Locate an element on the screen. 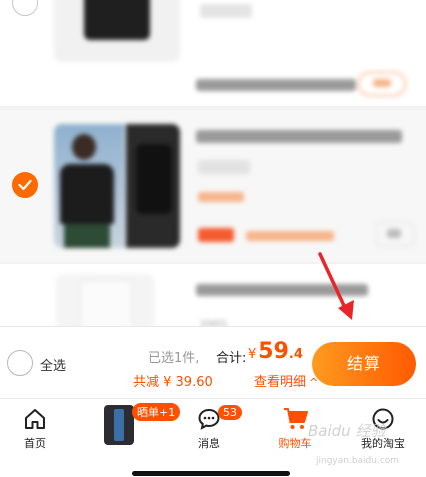  promo-button is located at coordinates (382, 84).